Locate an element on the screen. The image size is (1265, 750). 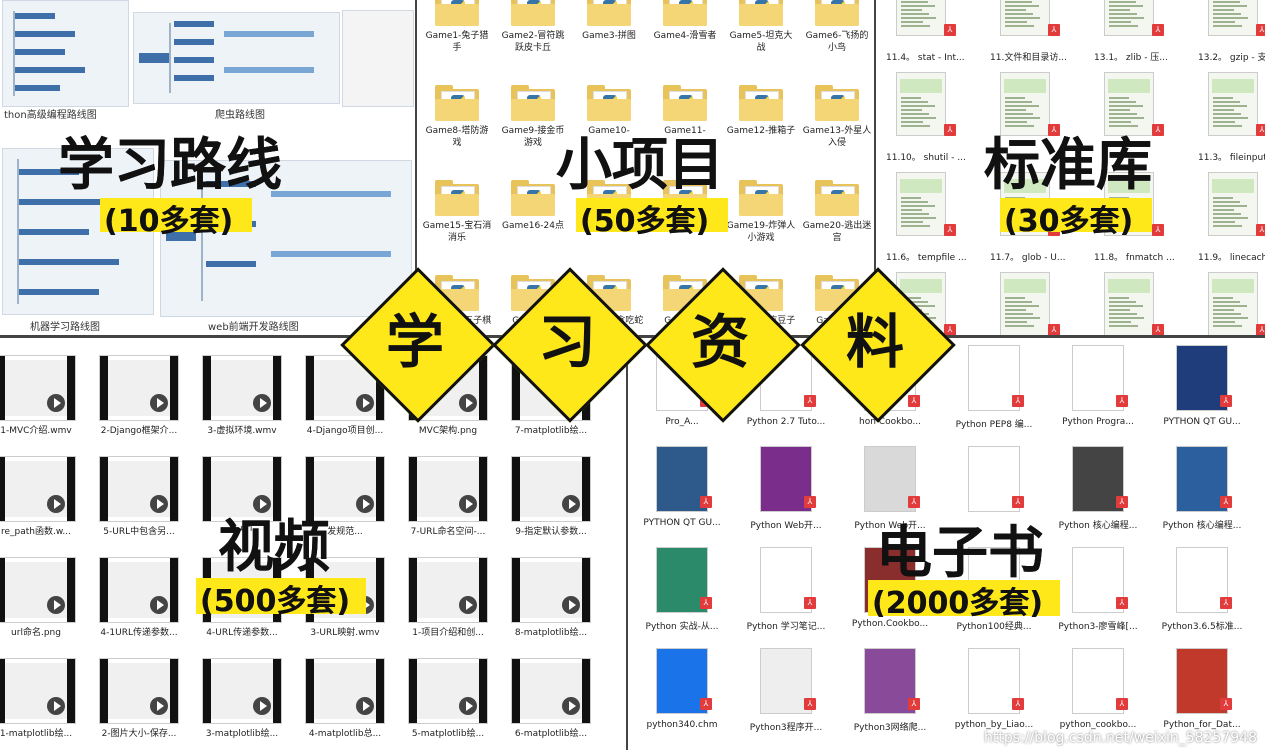
project-folder-label: Game4-滑雪者 is located at coordinates (685, 36).